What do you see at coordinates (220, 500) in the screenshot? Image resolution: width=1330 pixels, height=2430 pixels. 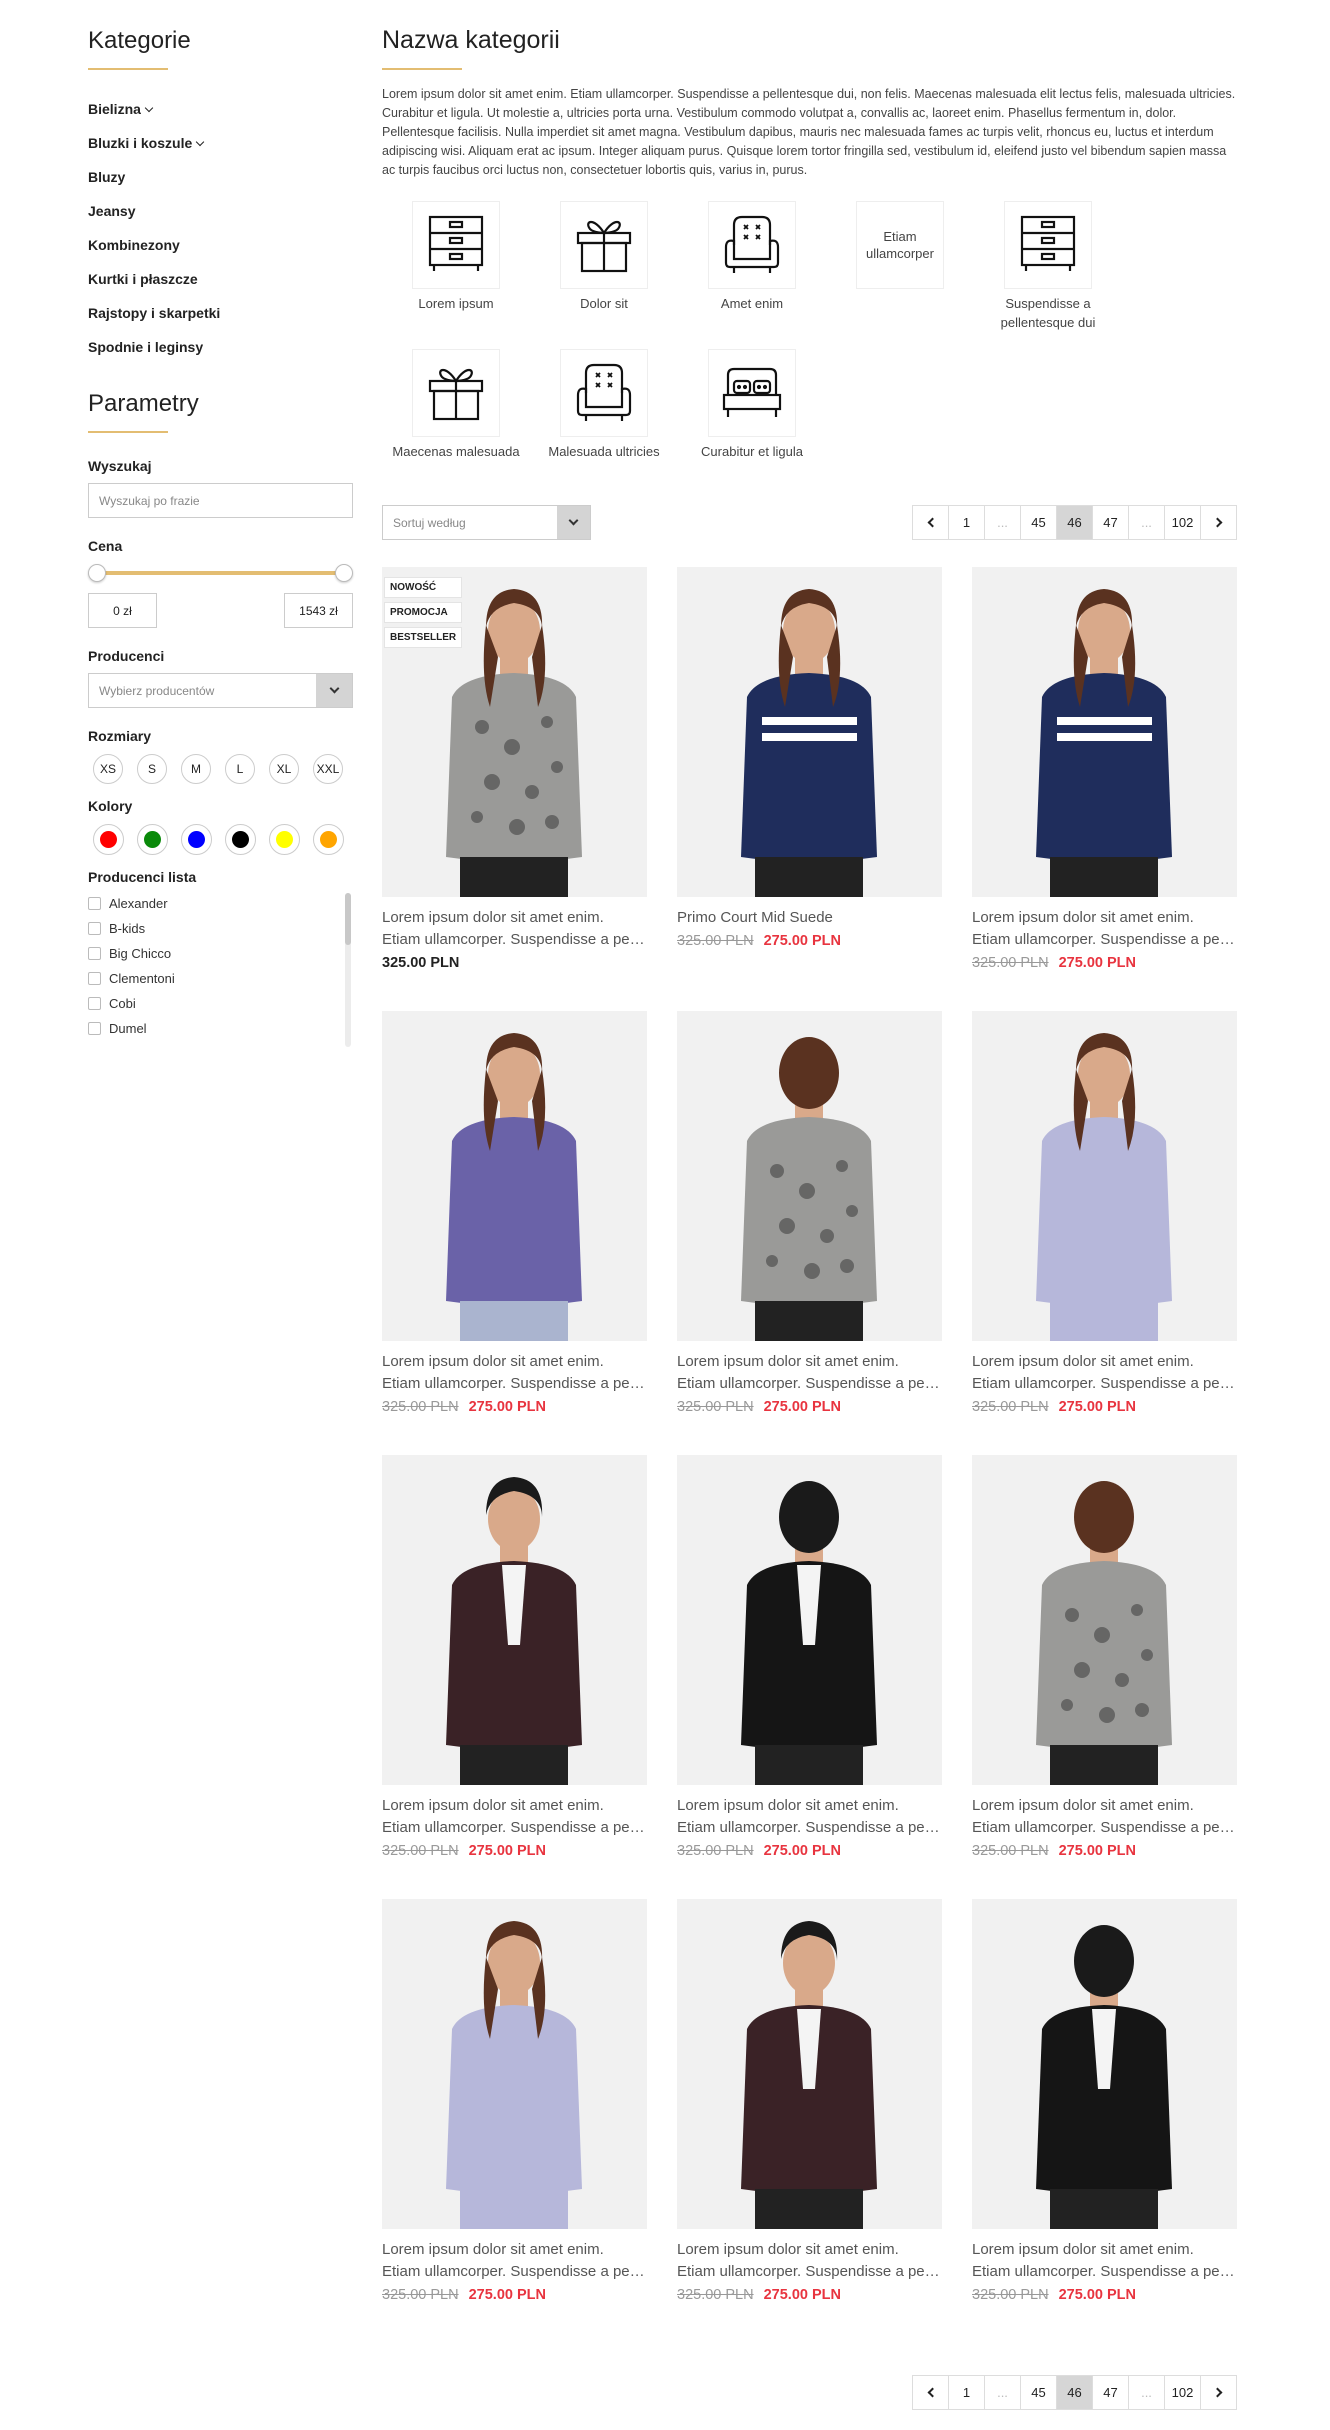 I see `search-input: Wyszukaj po frazie` at bounding box center [220, 500].